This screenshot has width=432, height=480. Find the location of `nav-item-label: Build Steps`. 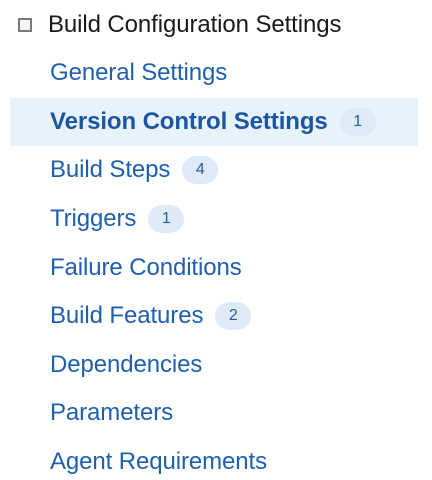

nav-item-label: Build Steps is located at coordinates (110, 170).